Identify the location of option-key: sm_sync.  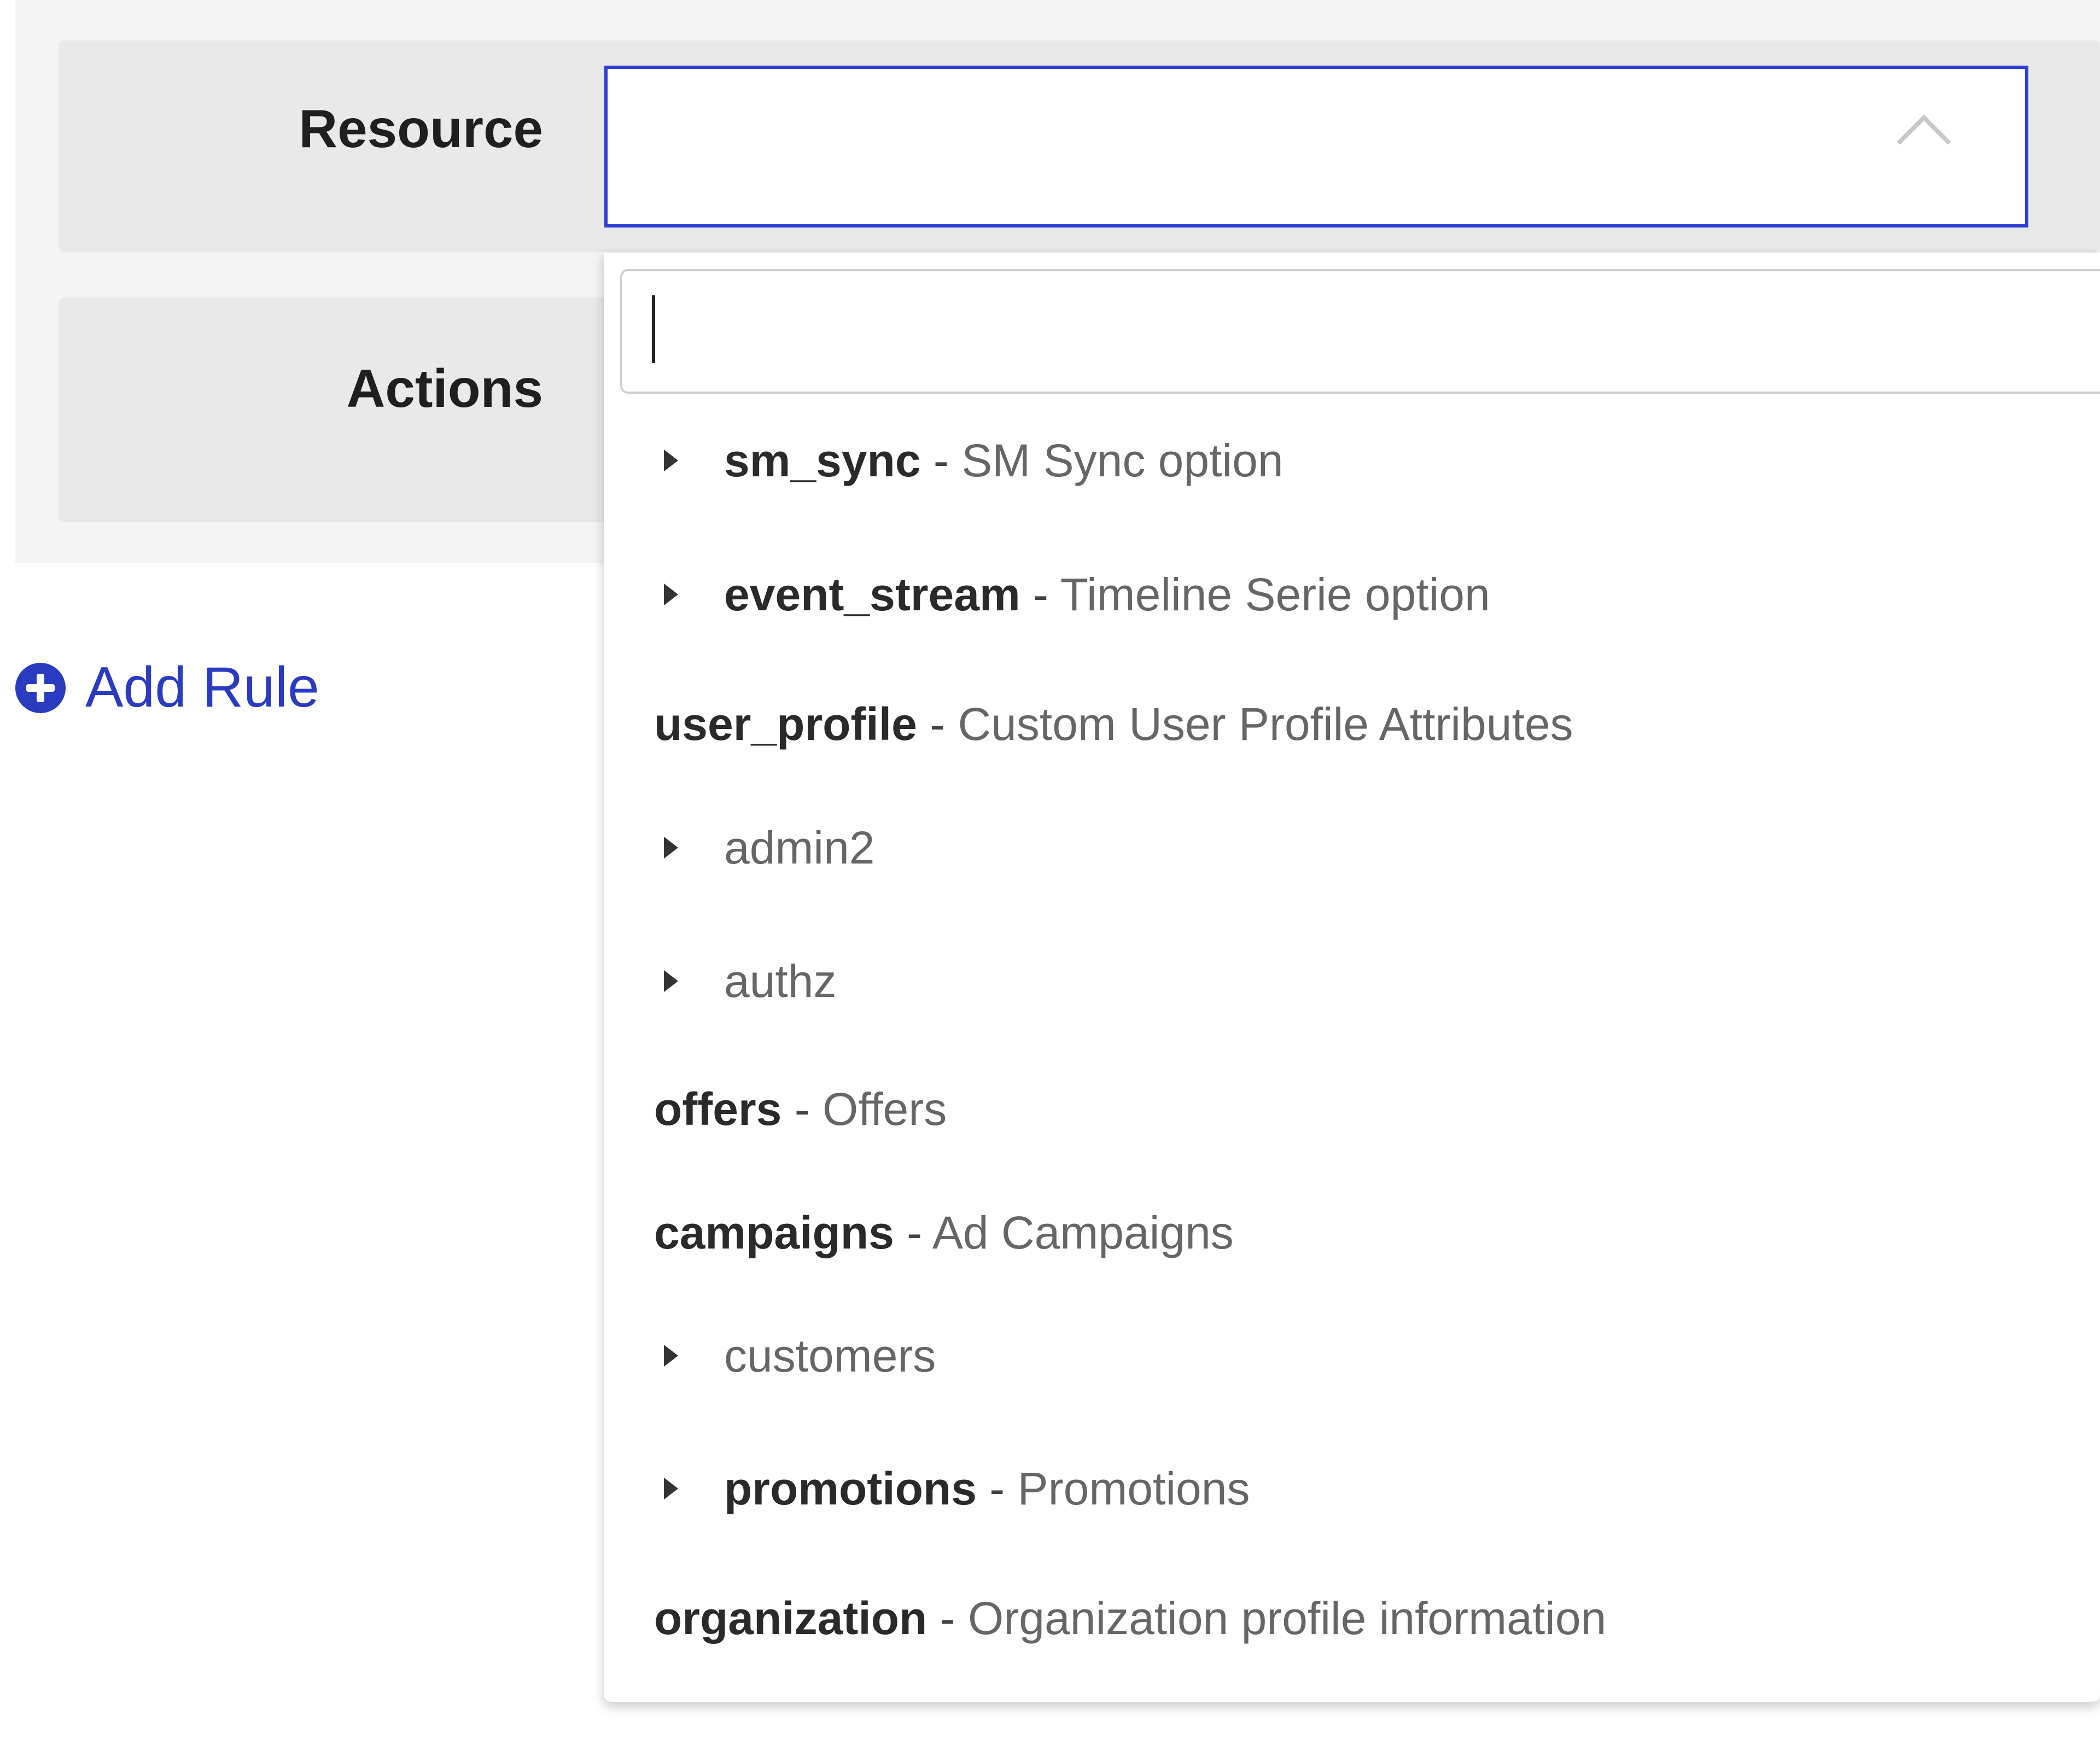
(822, 460).